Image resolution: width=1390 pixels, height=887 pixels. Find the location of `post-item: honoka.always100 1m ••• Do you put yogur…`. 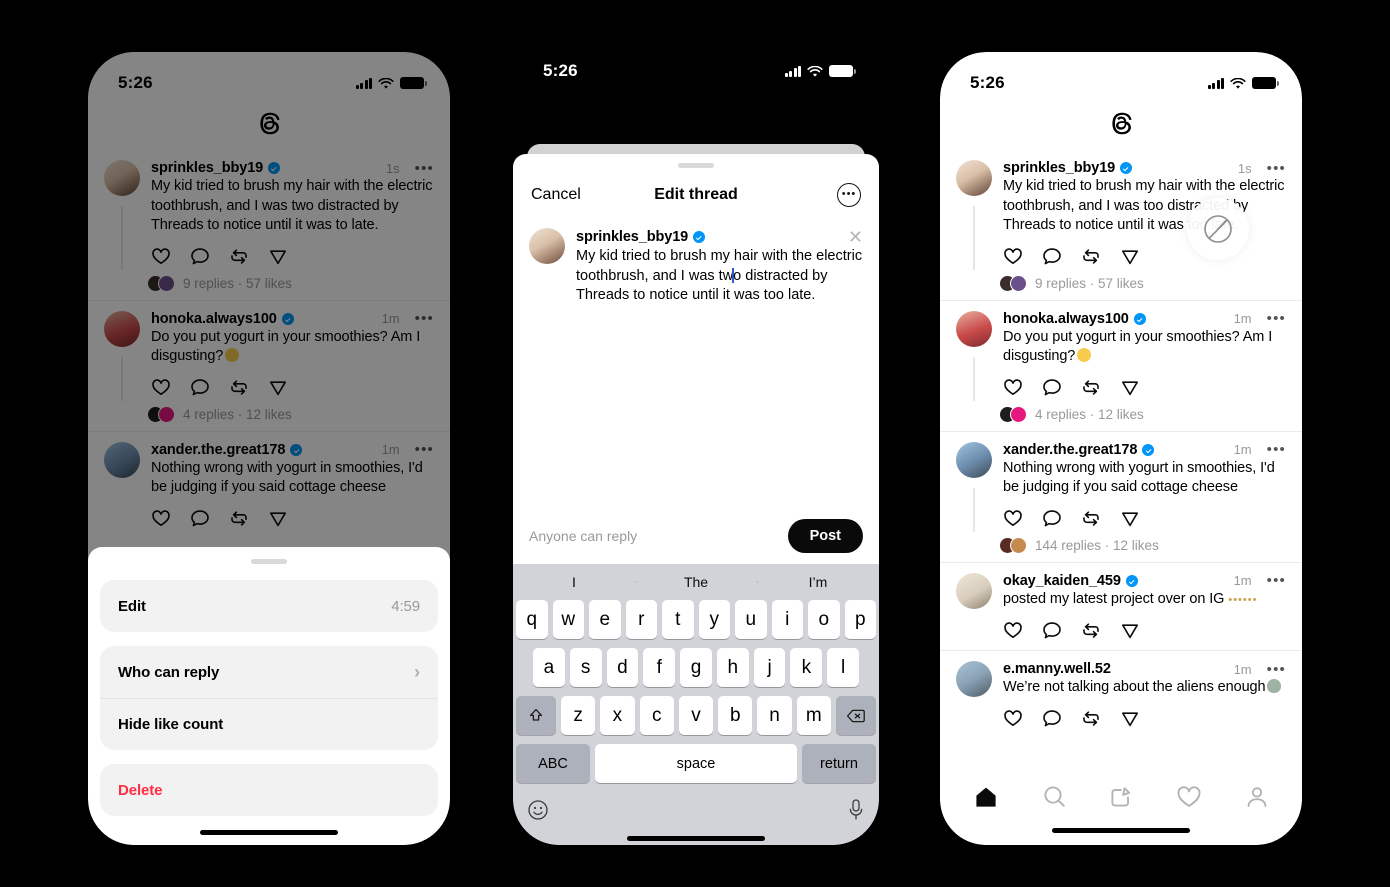

post-item: honoka.always100 1m ••• Do you put yogur… is located at coordinates (1121, 366).